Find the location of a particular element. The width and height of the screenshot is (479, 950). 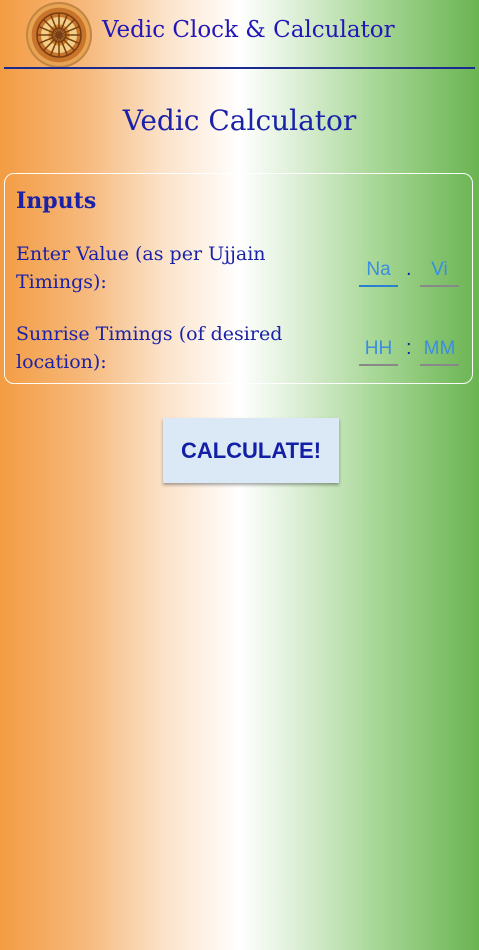

sunrise-hour-input: HH is located at coordinates (378, 351).